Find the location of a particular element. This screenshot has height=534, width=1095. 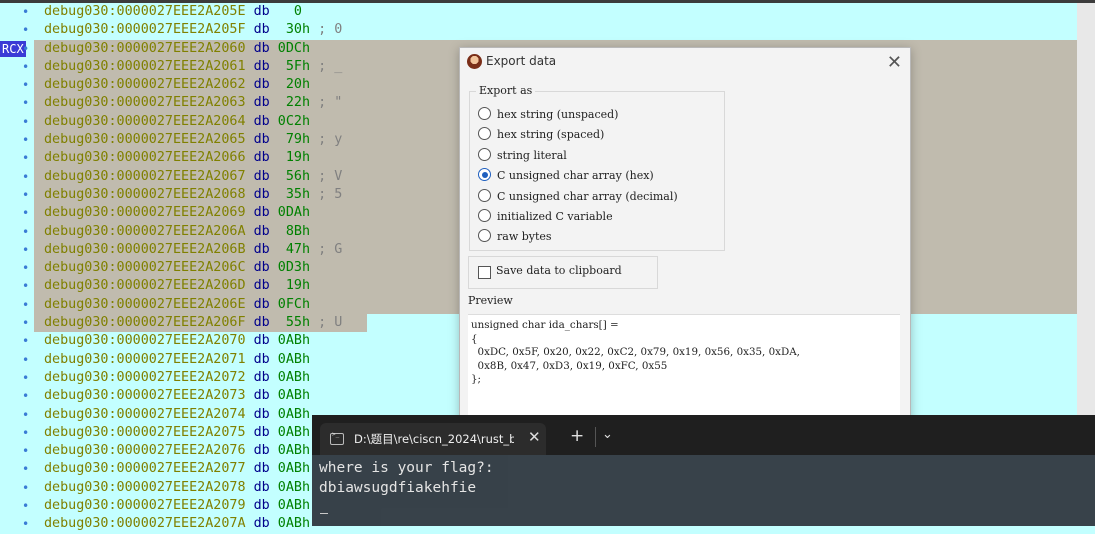

byte-value: 20h is located at coordinates (290, 85).